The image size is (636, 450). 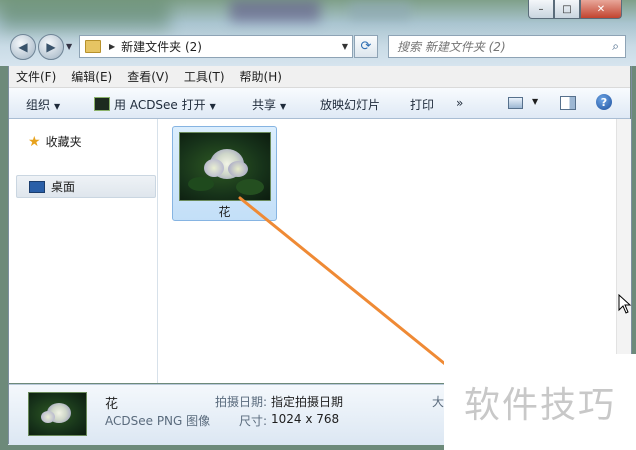 What do you see at coordinates (497, 46) in the screenshot?
I see `search-input` at bounding box center [497, 46].